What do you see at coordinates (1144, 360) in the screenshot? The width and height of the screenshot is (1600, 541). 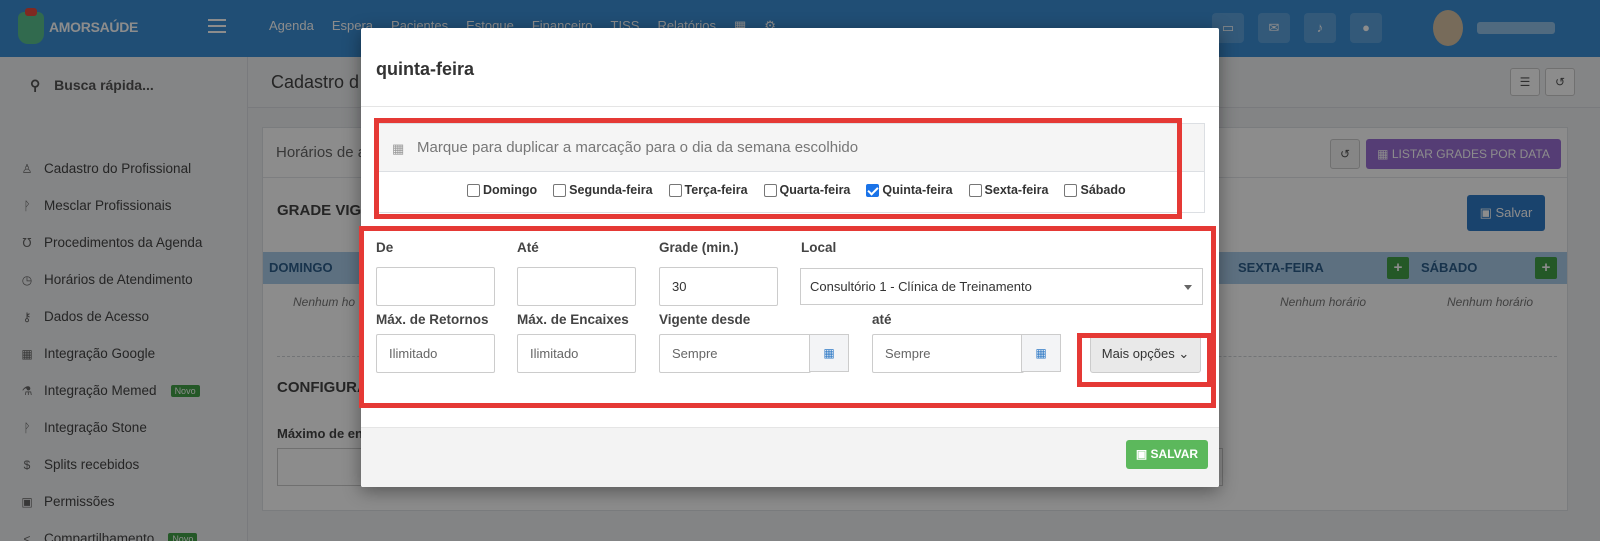 I see `annotation-mais-opcoes-box` at bounding box center [1144, 360].